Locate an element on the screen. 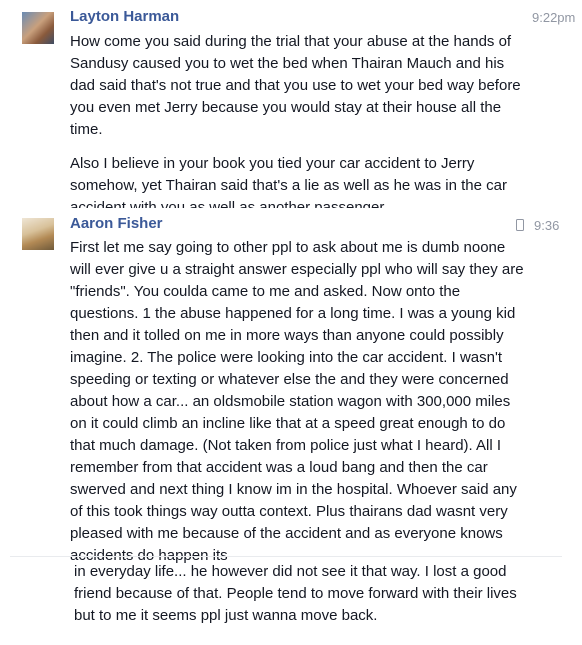  timestamp: 9:36 is located at coordinates (547, 225).